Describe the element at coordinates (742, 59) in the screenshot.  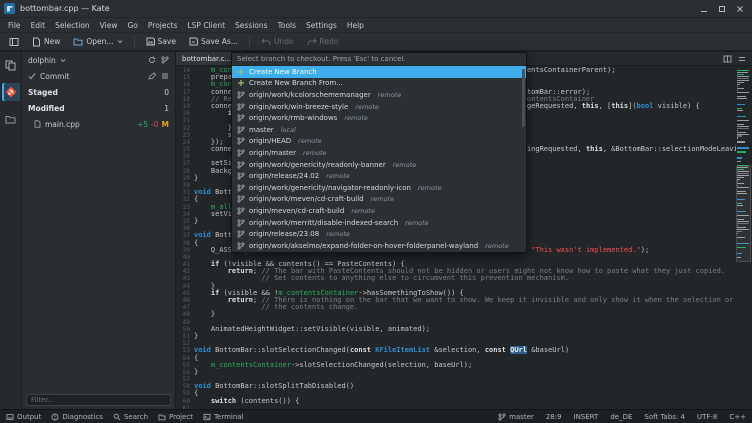
I see `tab-overflow-icon` at that location.